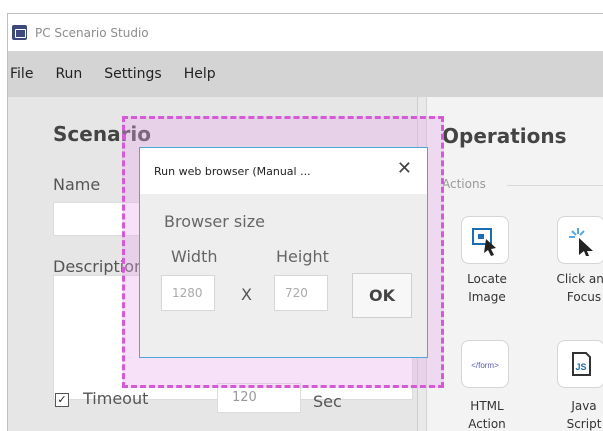  What do you see at coordinates (305, 32) in the screenshot?
I see `title-bar: PC Scenario Studio` at bounding box center [305, 32].